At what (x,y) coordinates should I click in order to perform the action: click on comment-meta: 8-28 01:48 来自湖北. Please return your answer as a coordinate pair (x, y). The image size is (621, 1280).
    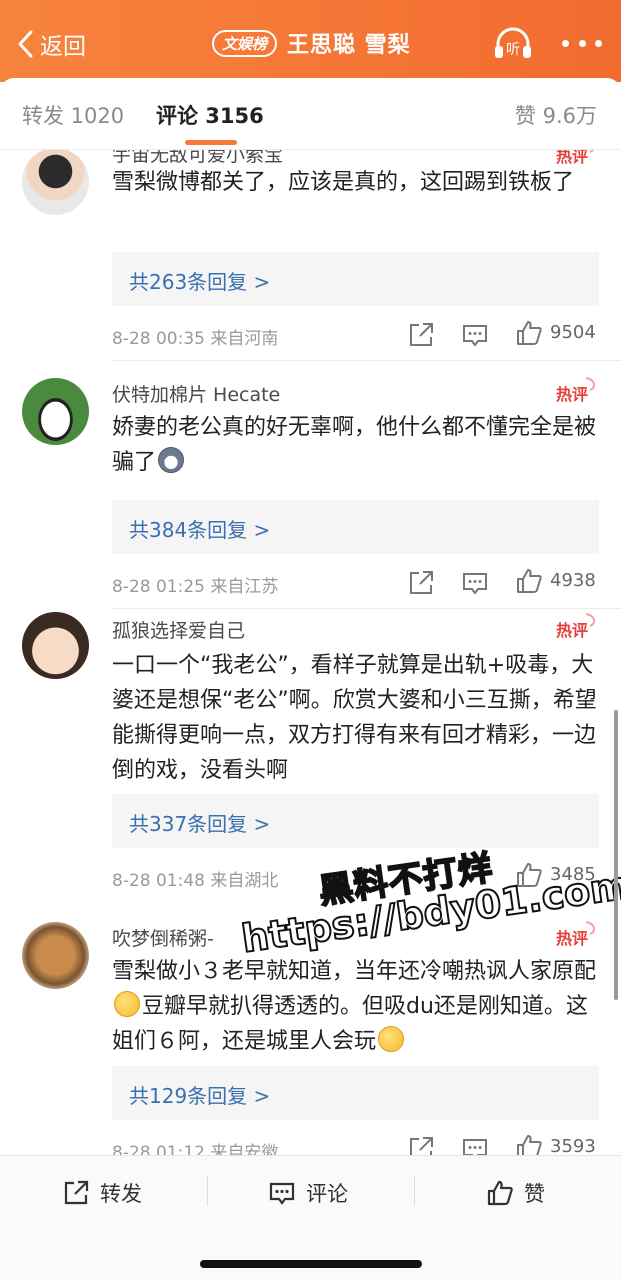
    Looking at the image, I should click on (195, 881).